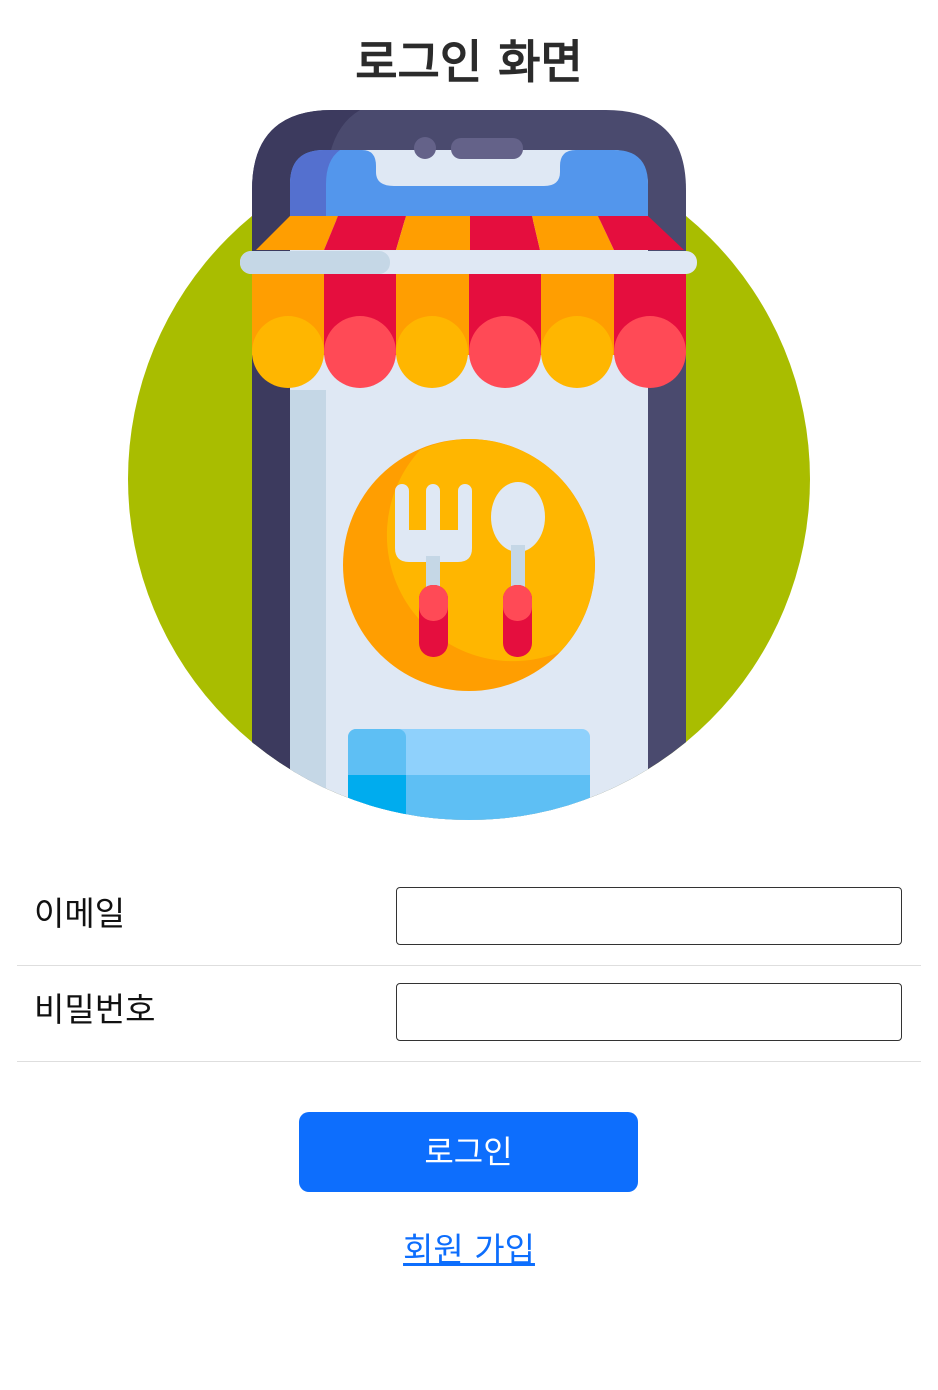 This screenshot has height=1390, width=938. I want to click on email-field, so click(649, 916).